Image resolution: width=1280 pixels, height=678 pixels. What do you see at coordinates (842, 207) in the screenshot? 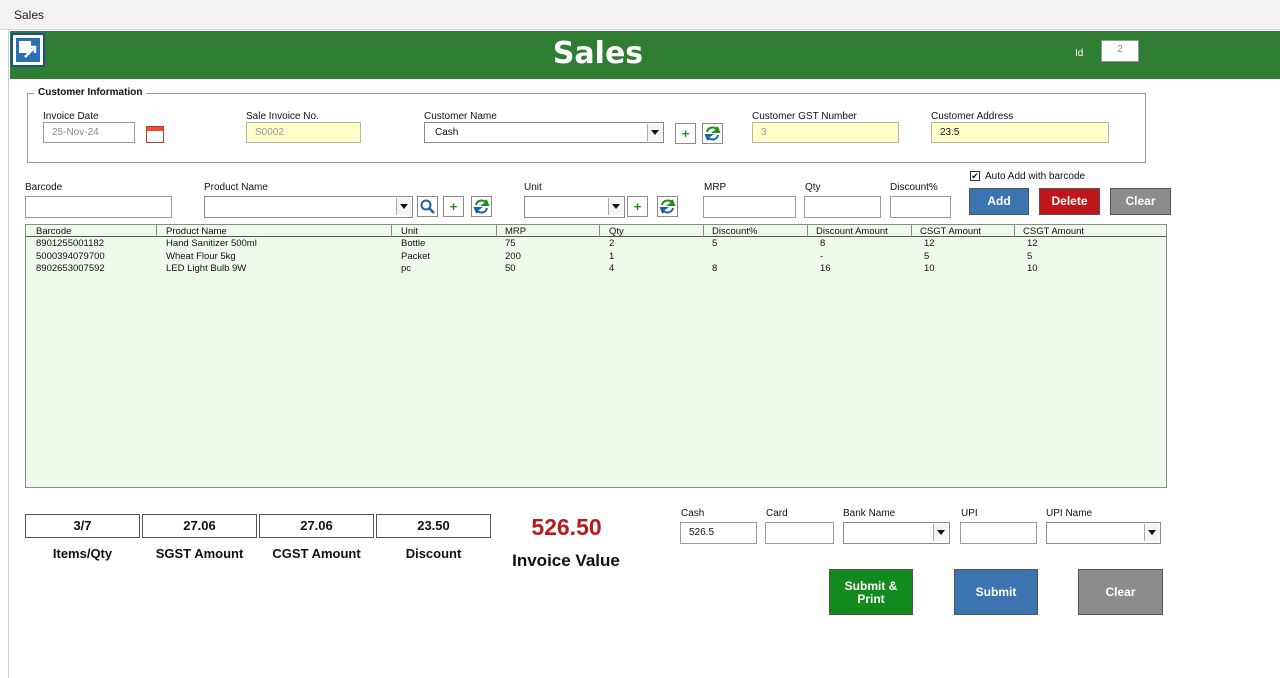
I see `qty-input` at bounding box center [842, 207].